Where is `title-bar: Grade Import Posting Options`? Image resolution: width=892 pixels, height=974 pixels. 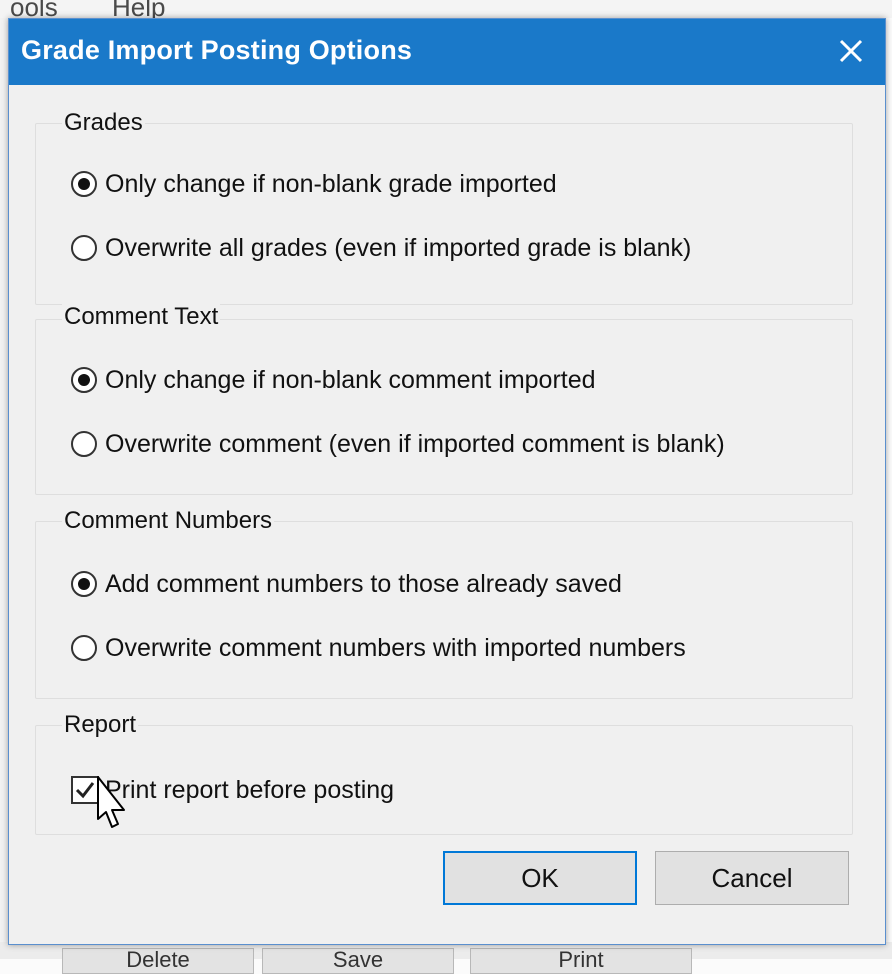
title-bar: Grade Import Posting Options is located at coordinates (447, 52).